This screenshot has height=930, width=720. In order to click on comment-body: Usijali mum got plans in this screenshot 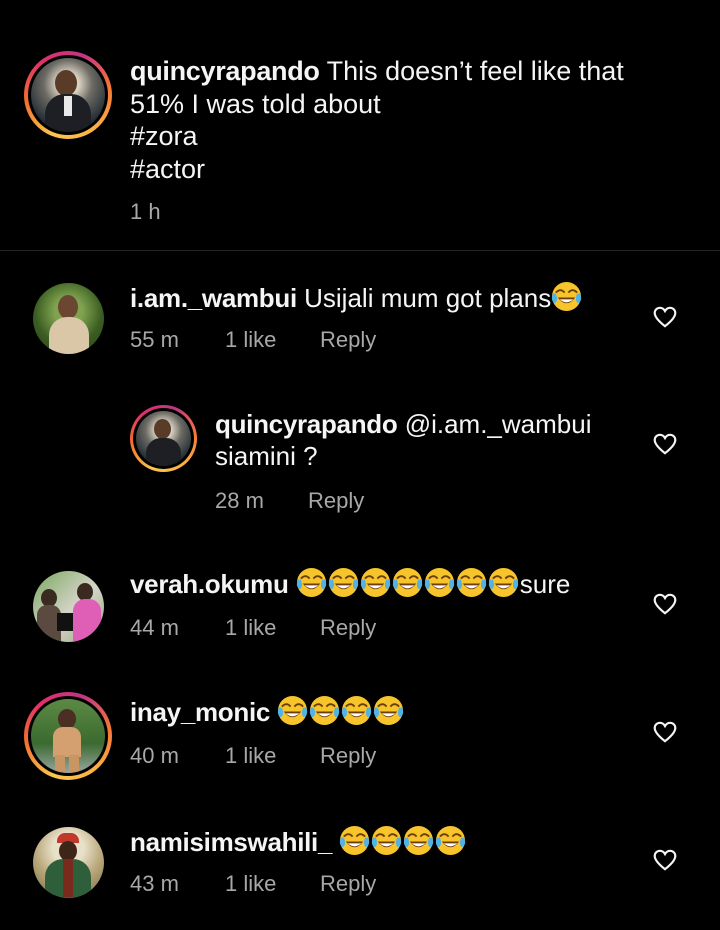, I will do `click(424, 298)`.